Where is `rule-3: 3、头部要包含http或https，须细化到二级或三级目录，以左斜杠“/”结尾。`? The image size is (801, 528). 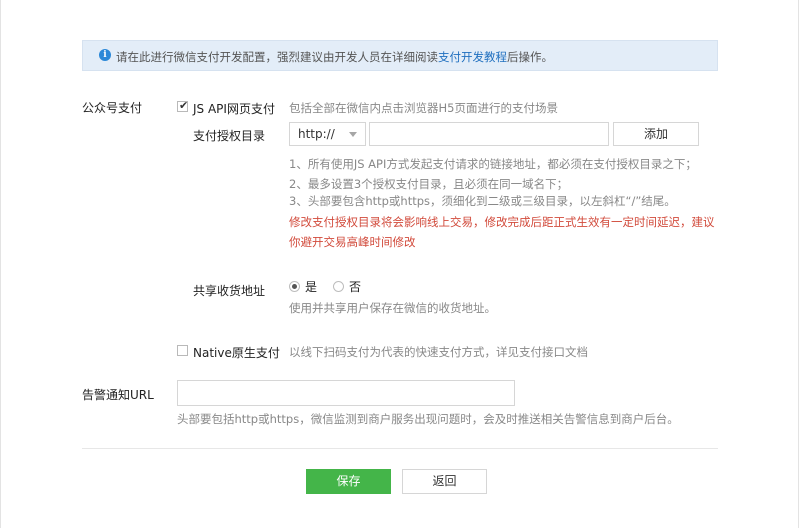 rule-3: 3、头部要包含http或https，须细化到二级或三级目录，以左斜杠“/”结尾。 is located at coordinates (482, 201).